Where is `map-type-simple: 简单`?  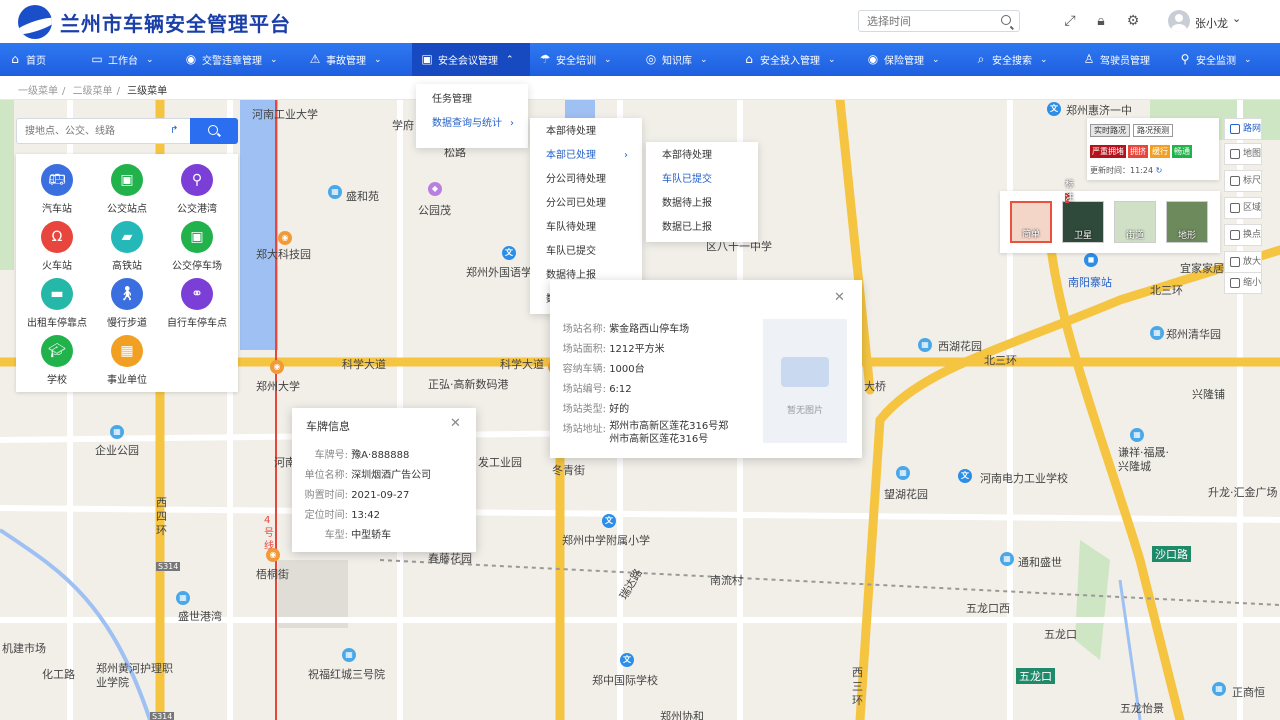
map-type-simple: 简单 is located at coordinates (1031, 222).